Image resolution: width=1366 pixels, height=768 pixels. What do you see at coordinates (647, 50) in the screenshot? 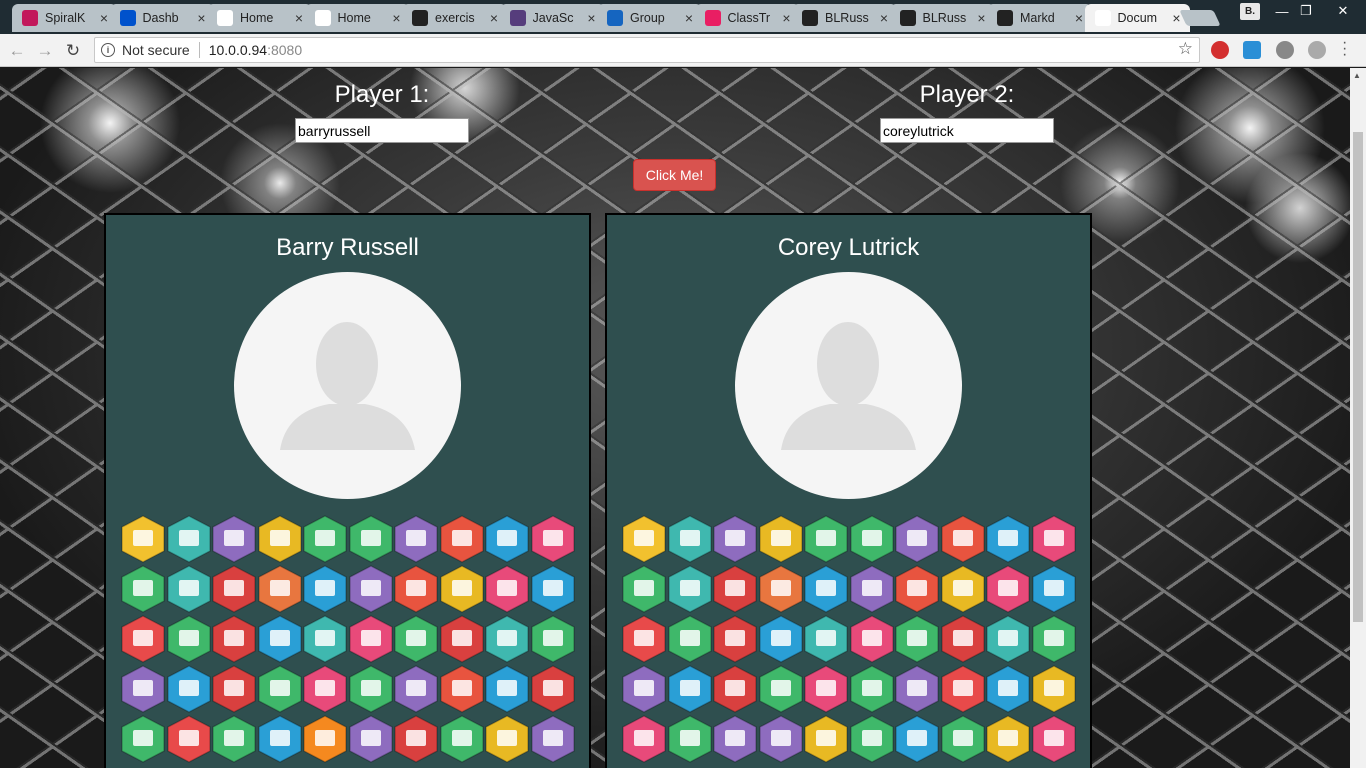
I see `address-bar: i Not secure 10.0.0.94 :8080 ☆` at bounding box center [647, 50].